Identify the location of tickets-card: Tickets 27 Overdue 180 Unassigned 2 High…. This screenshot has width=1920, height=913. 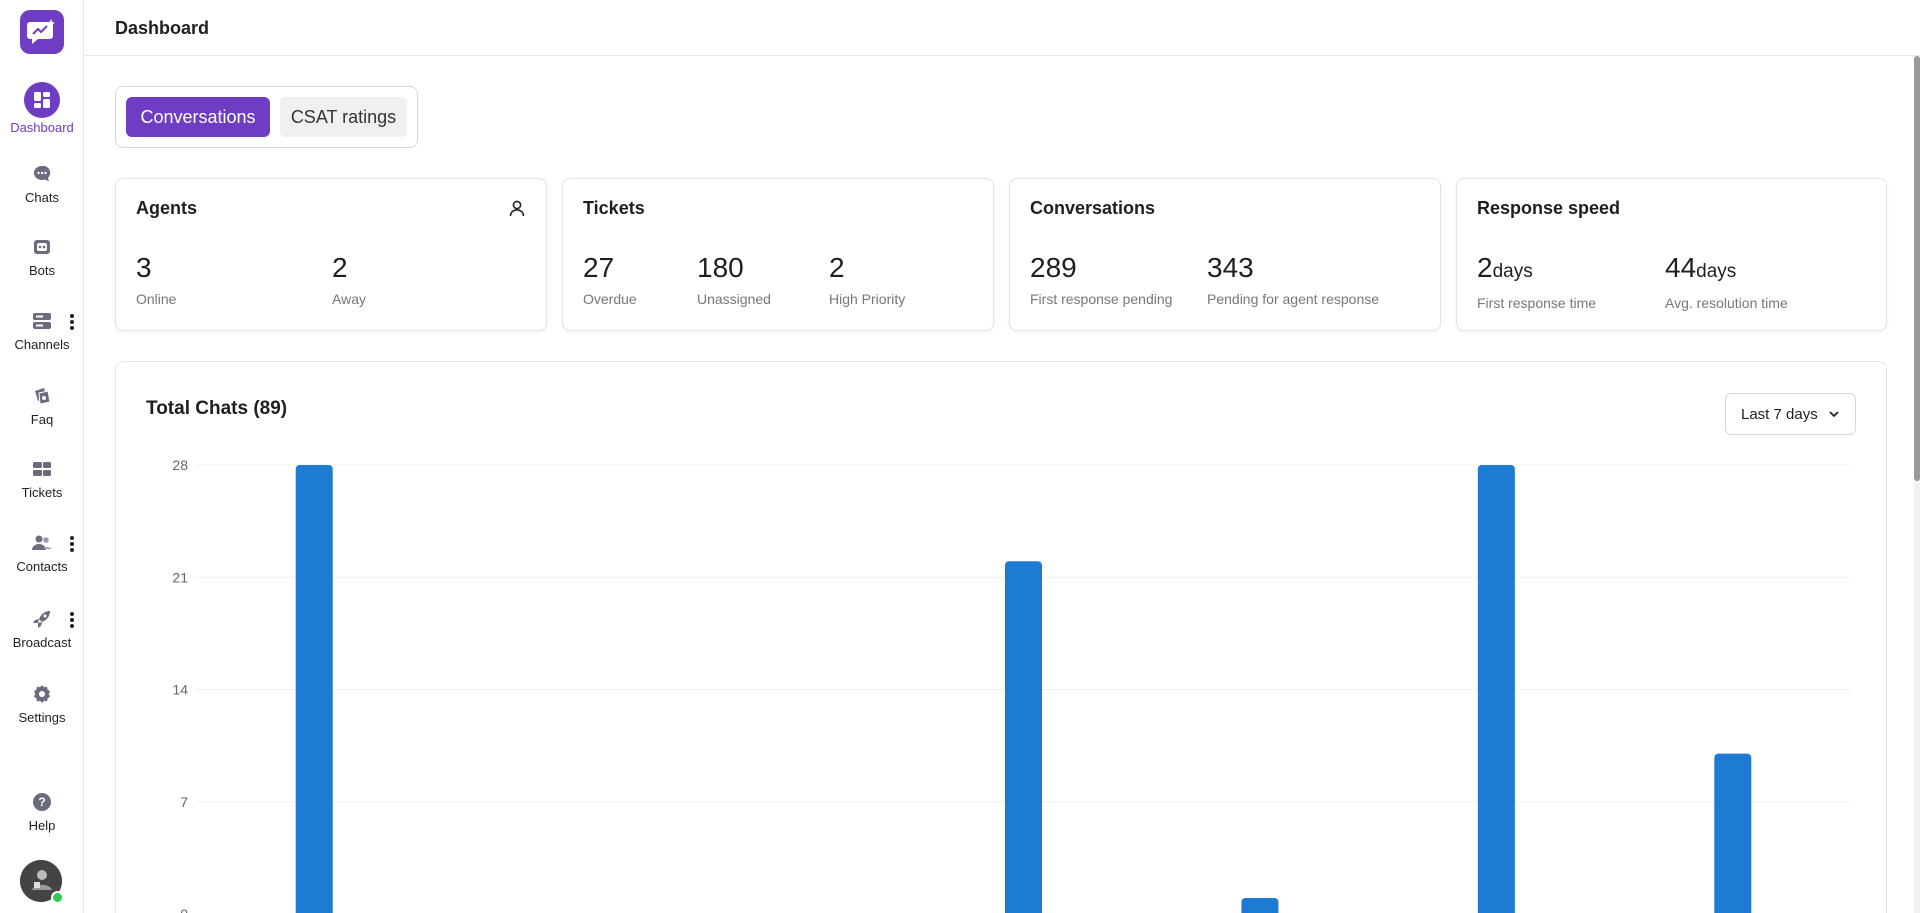
(778, 254).